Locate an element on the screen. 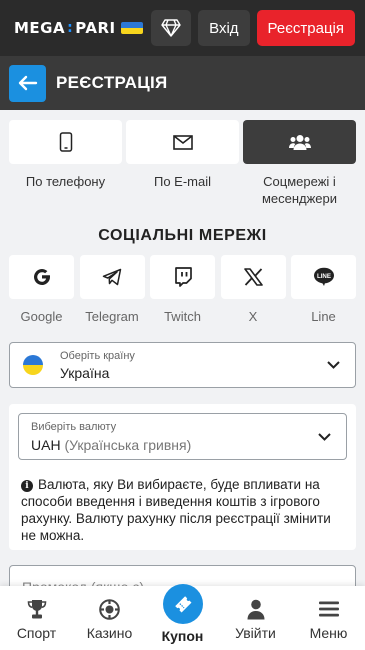 The height and width of the screenshot is (650, 365). bottom-nav: Спорт Казино Купон Увійти Меню is located at coordinates (182, 617).